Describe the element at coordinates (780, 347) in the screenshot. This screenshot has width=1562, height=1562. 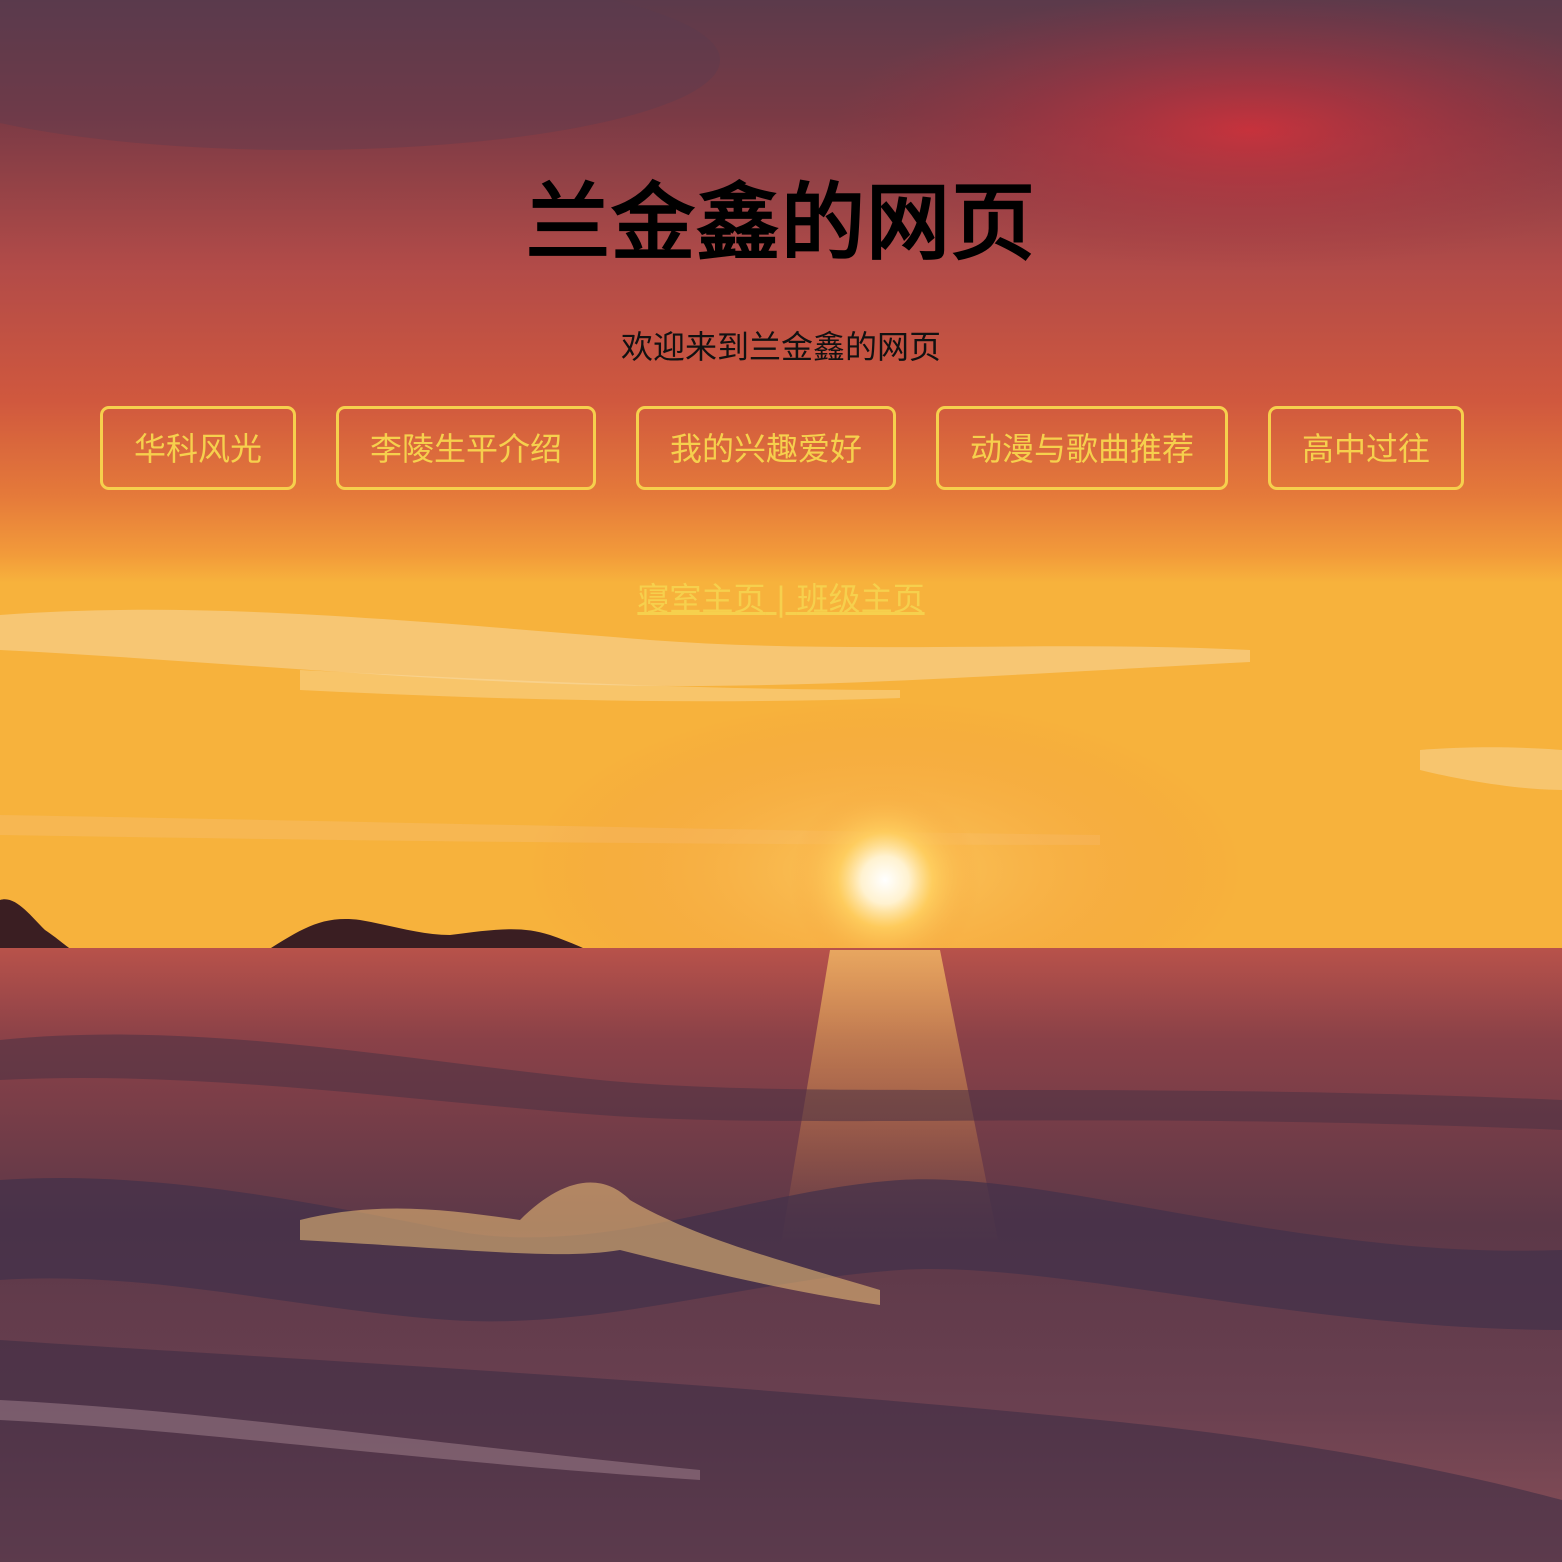
I see `page-subtitle: 欢迎来到兰金鑫的网页` at that location.